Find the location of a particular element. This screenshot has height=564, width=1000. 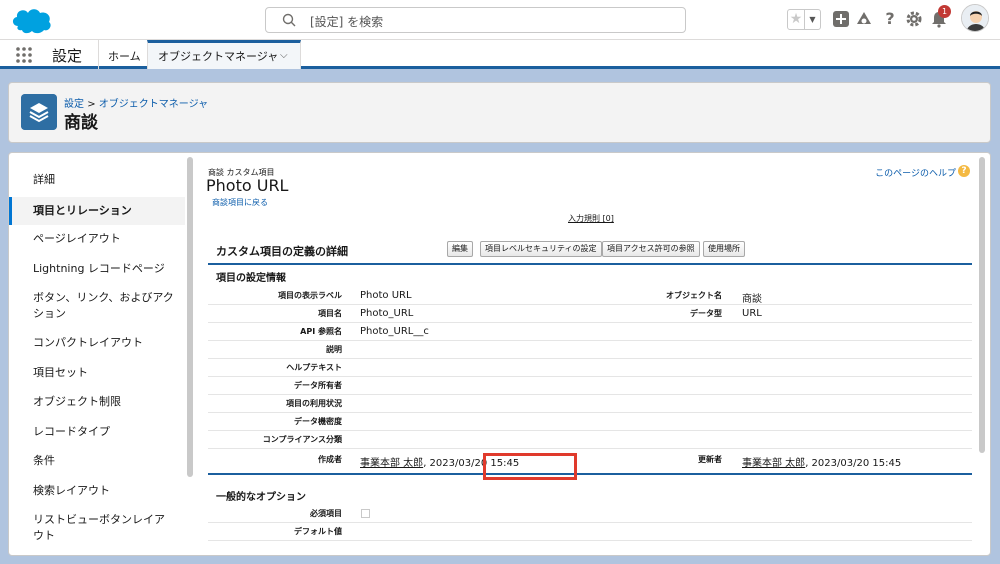

table-row: ヘルプテキスト is located at coordinates (590, 368).